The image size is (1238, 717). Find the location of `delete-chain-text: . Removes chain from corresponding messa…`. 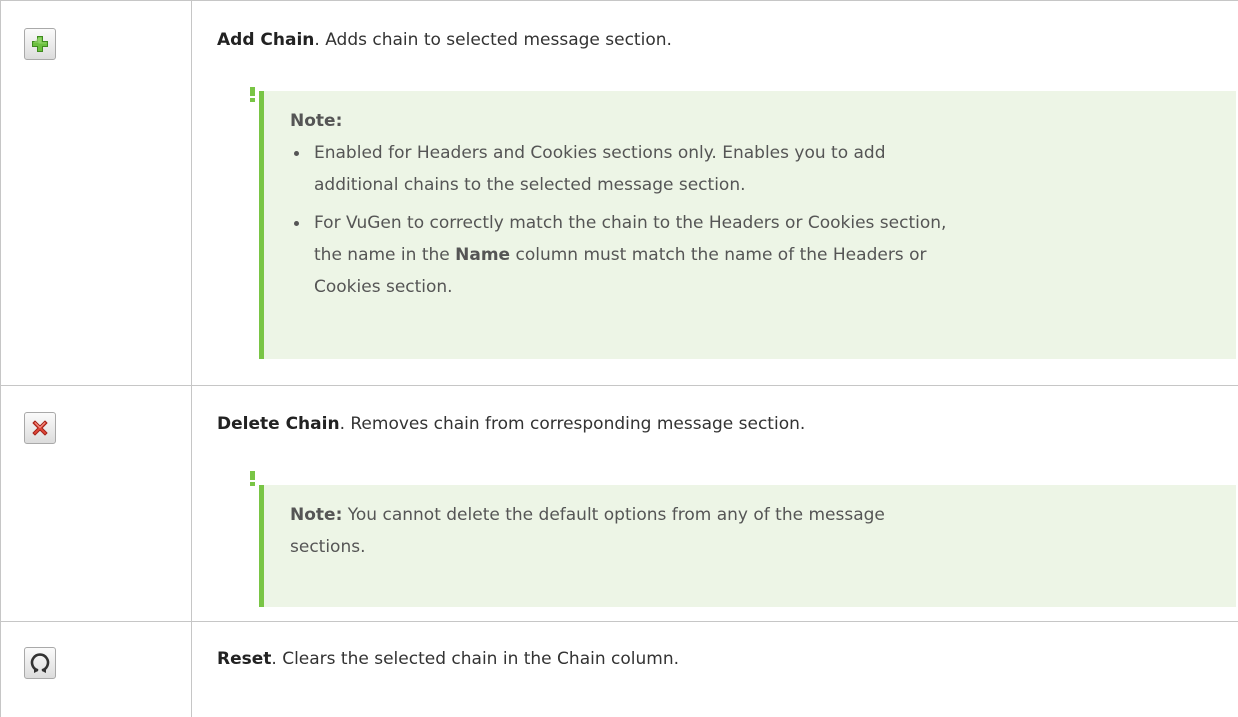

delete-chain-text: . Removes chain from corresponding messa… is located at coordinates (572, 424).